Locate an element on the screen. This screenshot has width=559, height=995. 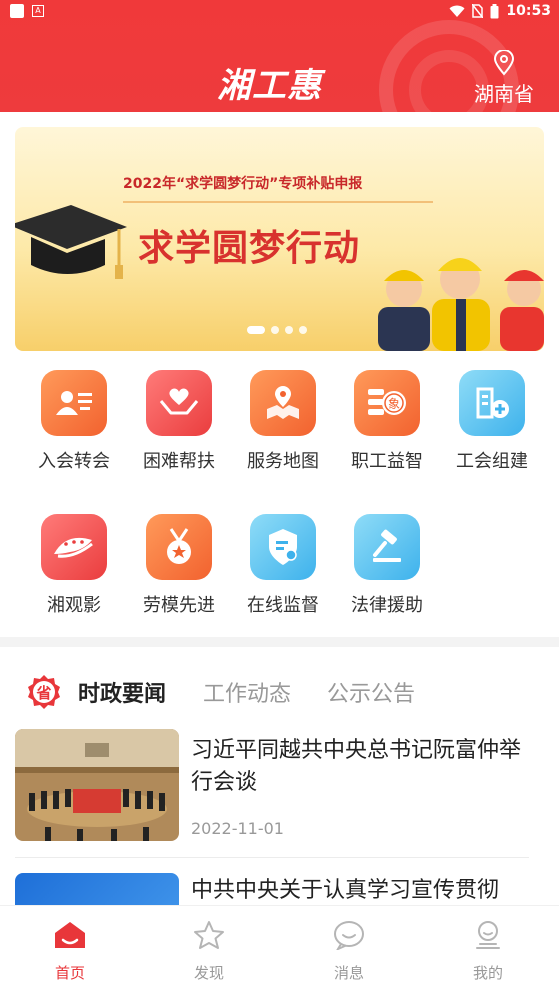
heart-hands-icon is located at coordinates (179, 403).